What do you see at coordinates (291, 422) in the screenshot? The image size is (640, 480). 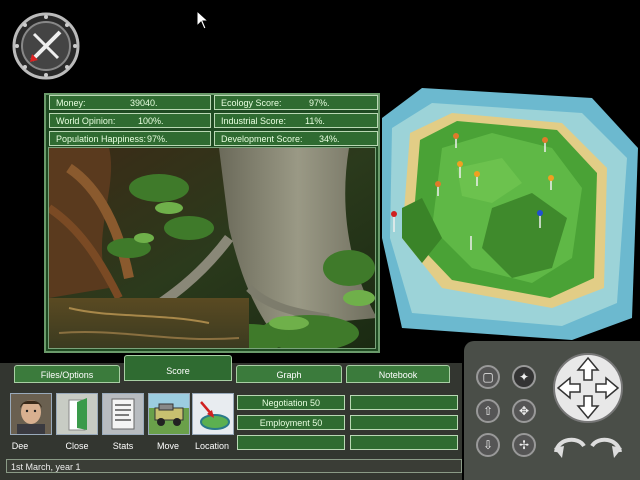 I see `employment-field: Employment 50` at bounding box center [291, 422].